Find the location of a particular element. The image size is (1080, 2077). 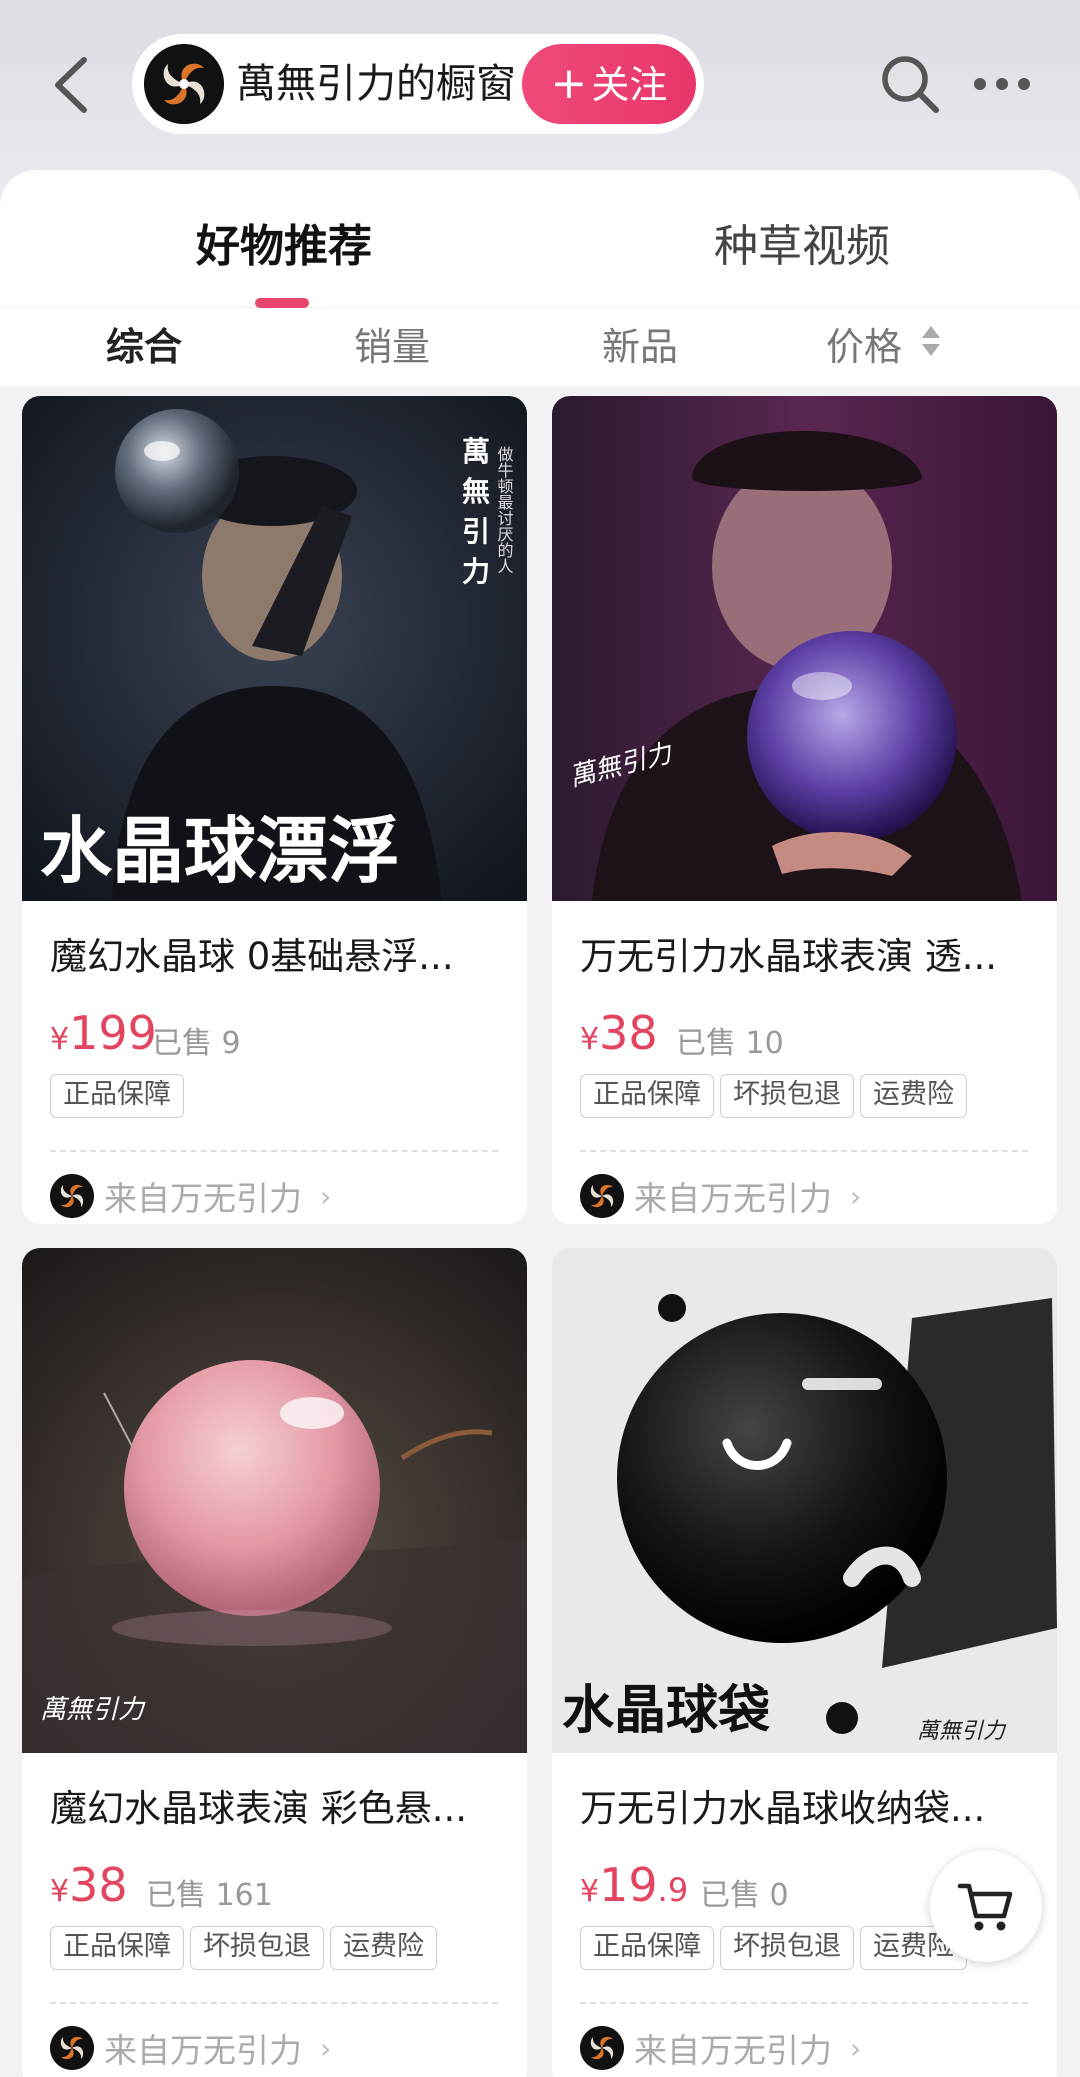

cart-button is located at coordinates (986, 1906).